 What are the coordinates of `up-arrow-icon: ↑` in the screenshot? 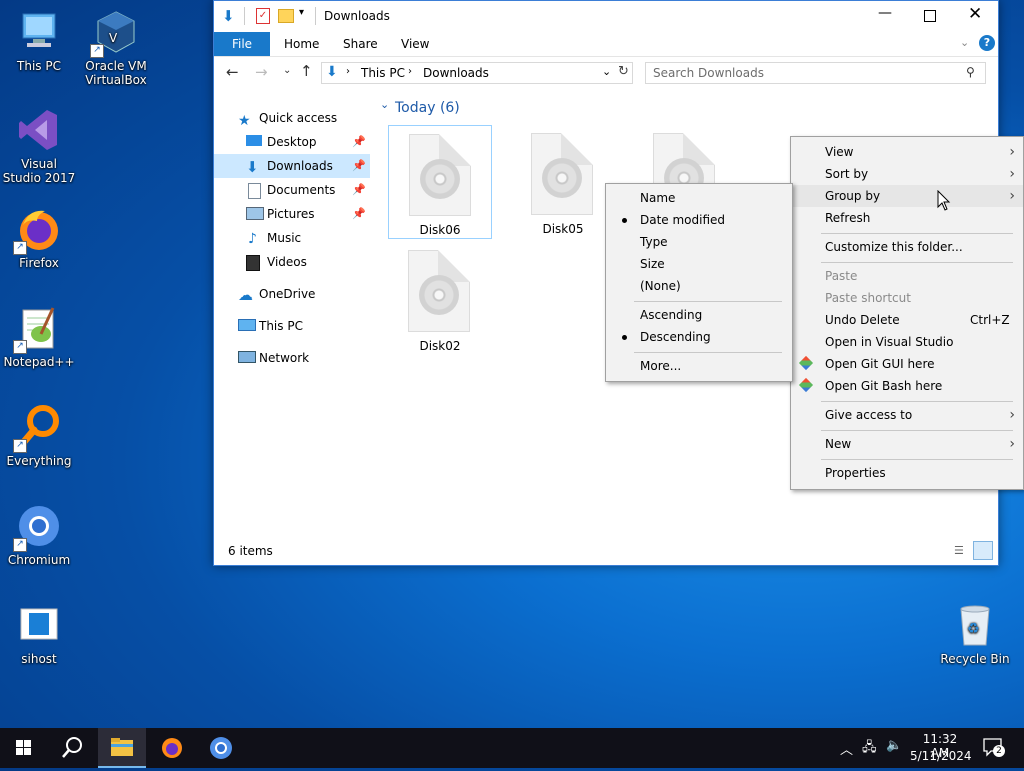 It's located at (306, 71).